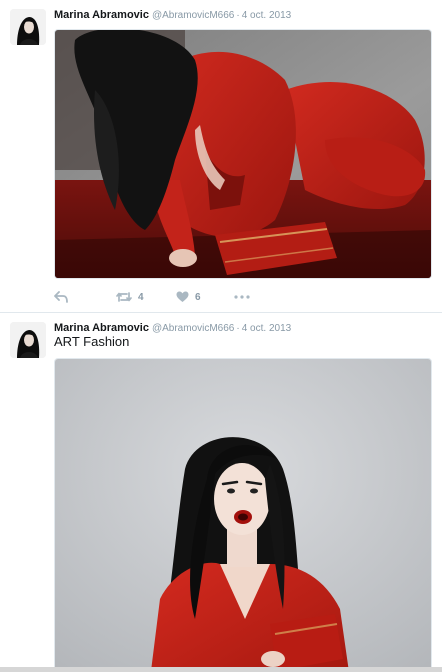 The image size is (442, 672). I want to click on tweet-actions: 4 6, so click(184, 297).